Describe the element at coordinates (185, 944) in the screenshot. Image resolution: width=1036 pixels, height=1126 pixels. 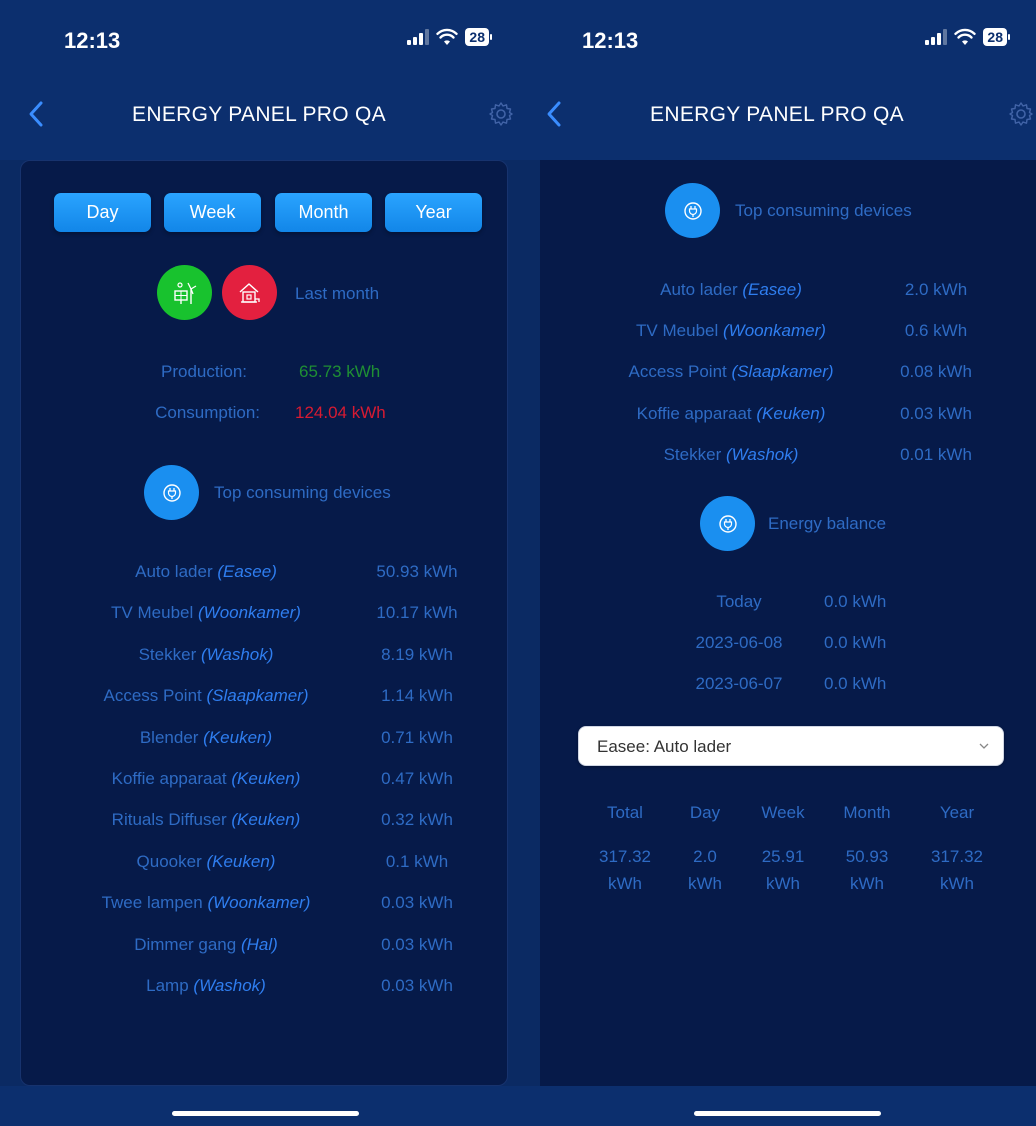
I see `device-name-text: Dimmer gang` at that location.